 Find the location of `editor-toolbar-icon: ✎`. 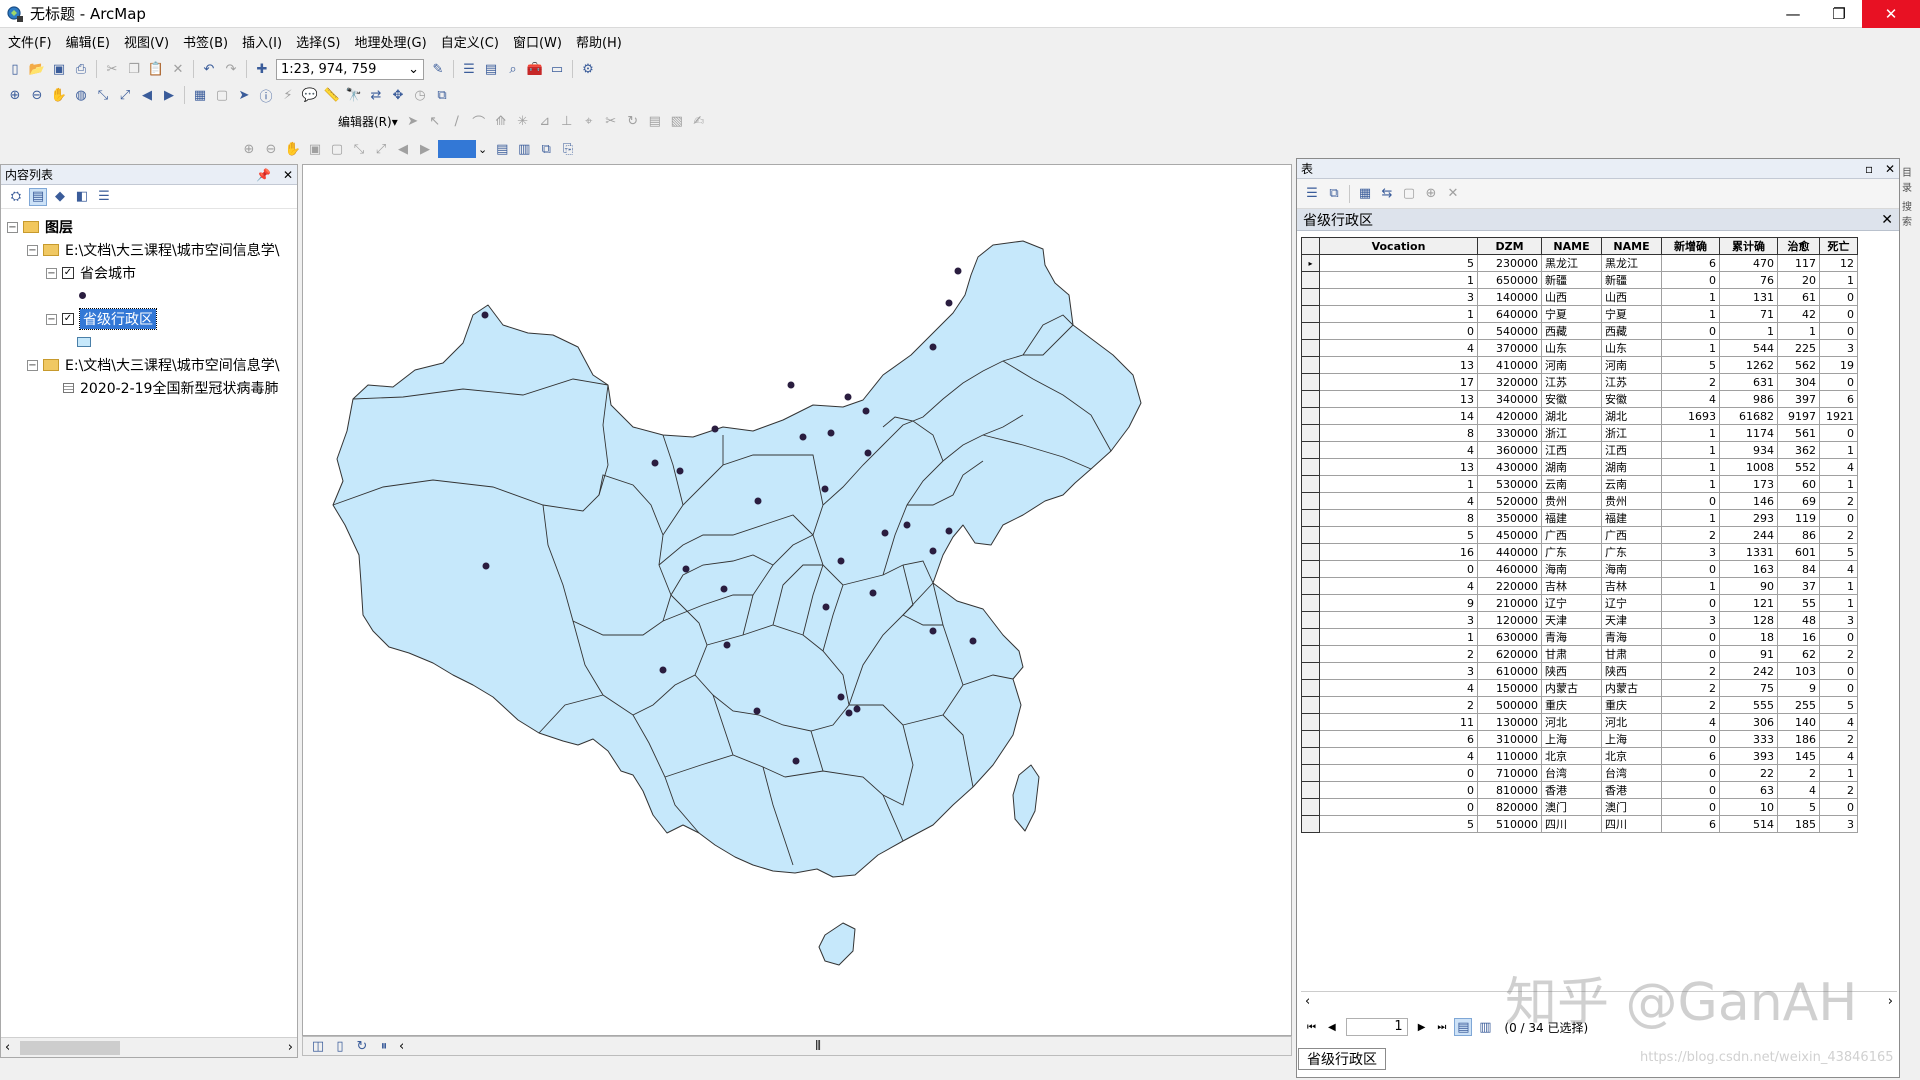

editor-toolbar-icon: ✎ is located at coordinates (438, 69).